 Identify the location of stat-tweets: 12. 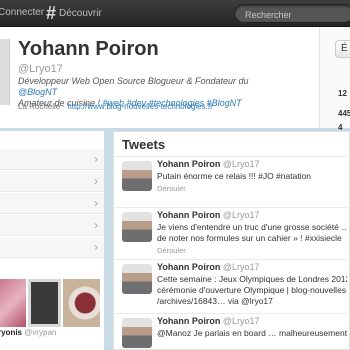
(342, 93).